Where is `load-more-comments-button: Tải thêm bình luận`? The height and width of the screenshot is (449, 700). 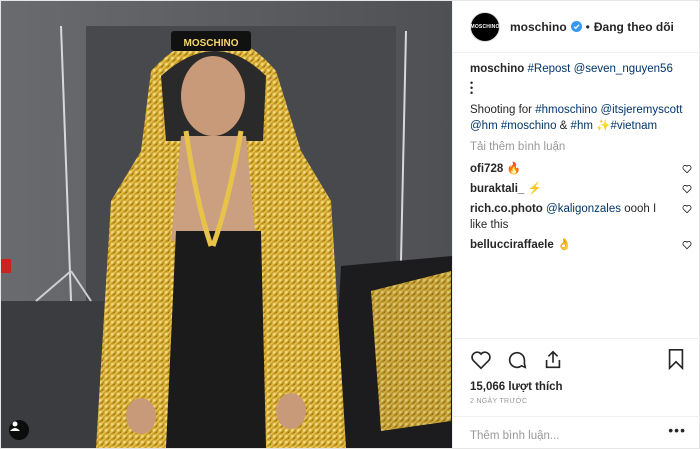
load-more-comments-button: Tải thêm bình luận is located at coordinates (581, 147).